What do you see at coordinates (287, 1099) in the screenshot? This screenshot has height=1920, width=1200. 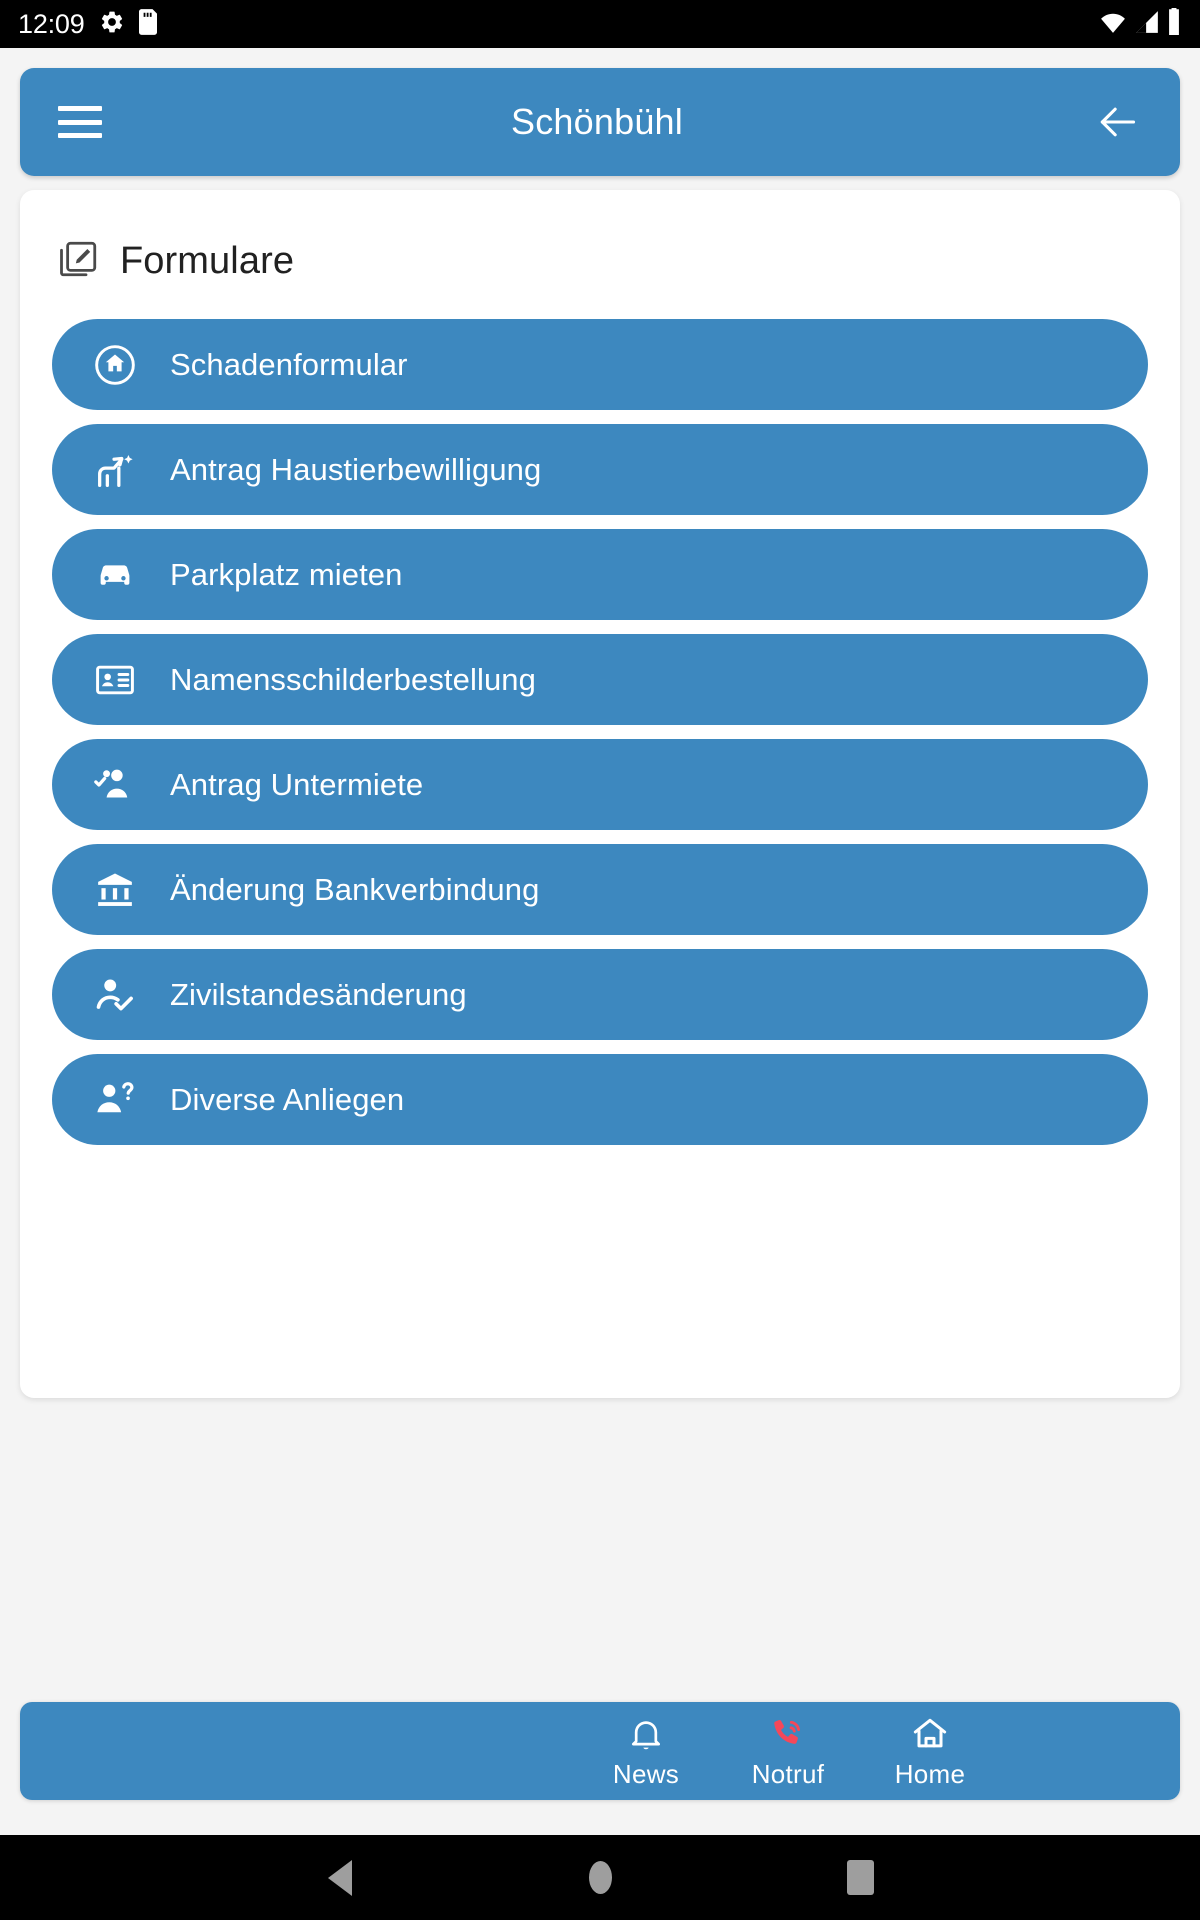 I see `form-button-label: Diverse Anliegen` at bounding box center [287, 1099].